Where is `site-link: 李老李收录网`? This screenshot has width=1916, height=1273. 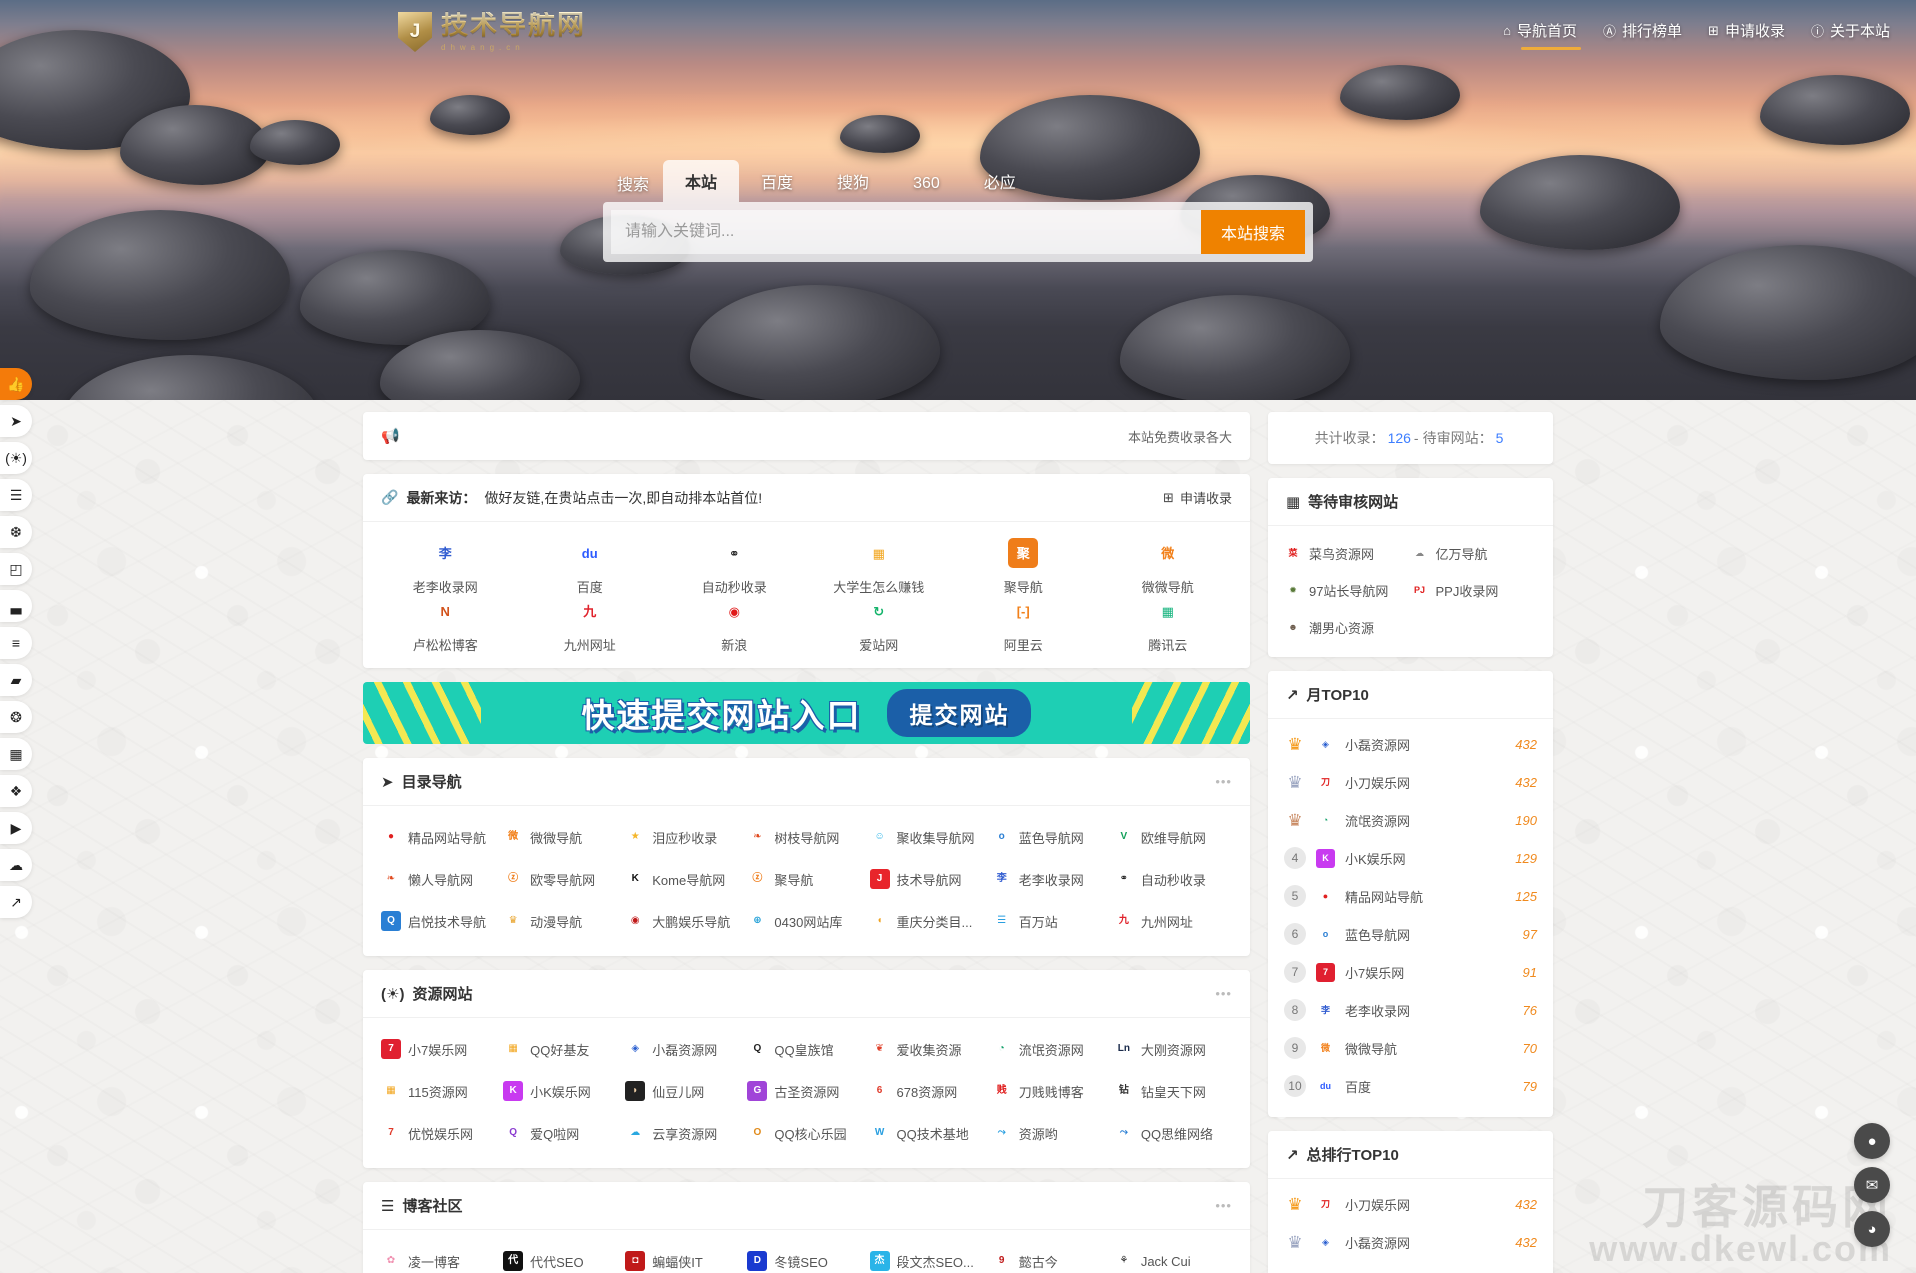 site-link: 李老李收录网 is located at coordinates (1051, 879).